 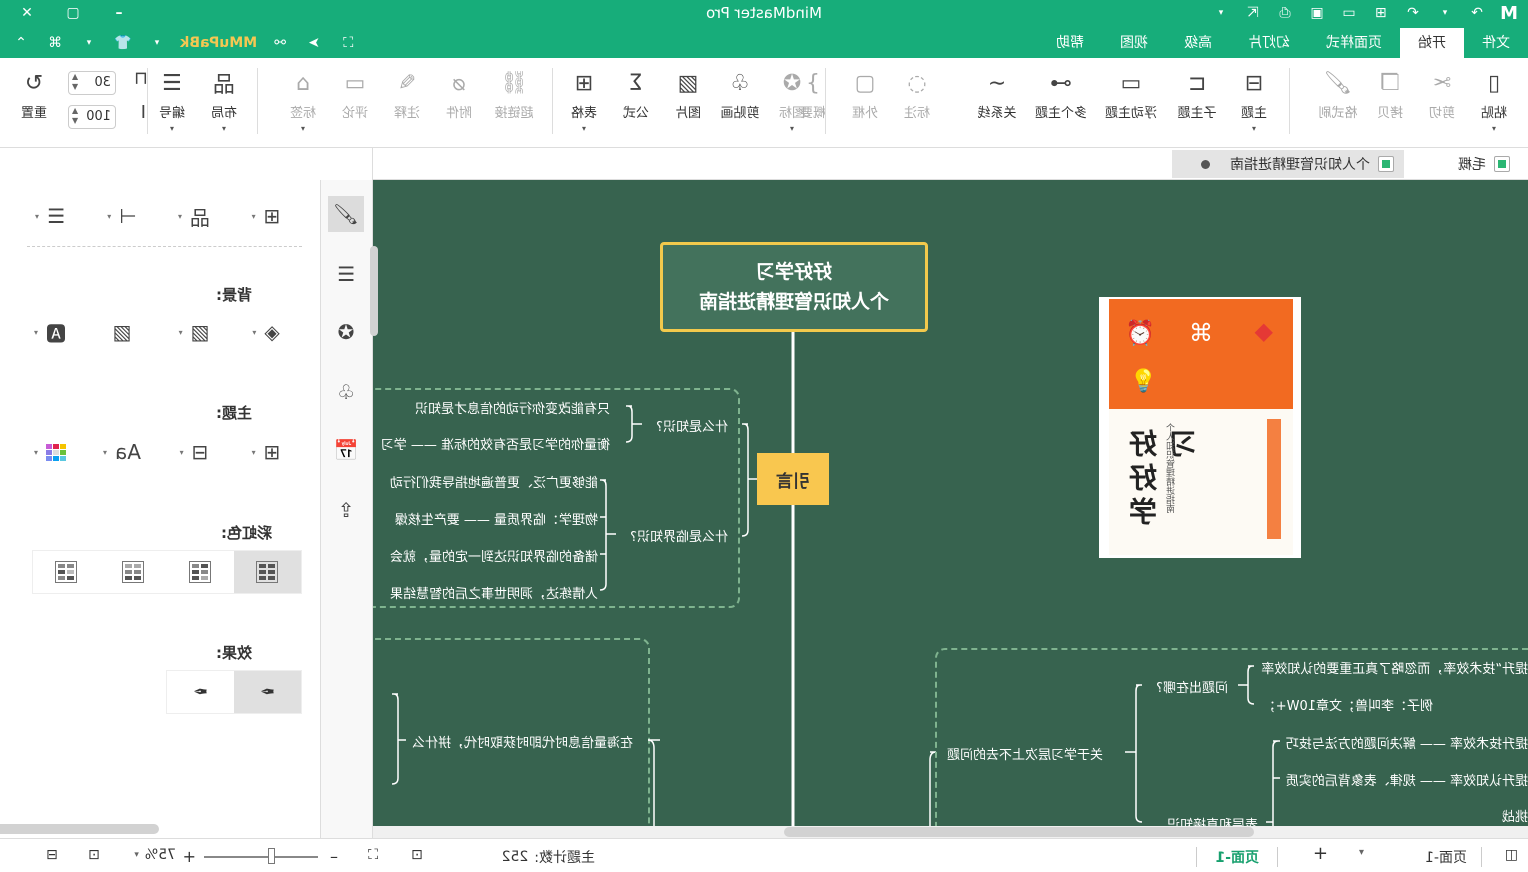 What do you see at coordinates (636, 103) in the screenshot?
I see `formula-button: Σ 公式` at bounding box center [636, 103].